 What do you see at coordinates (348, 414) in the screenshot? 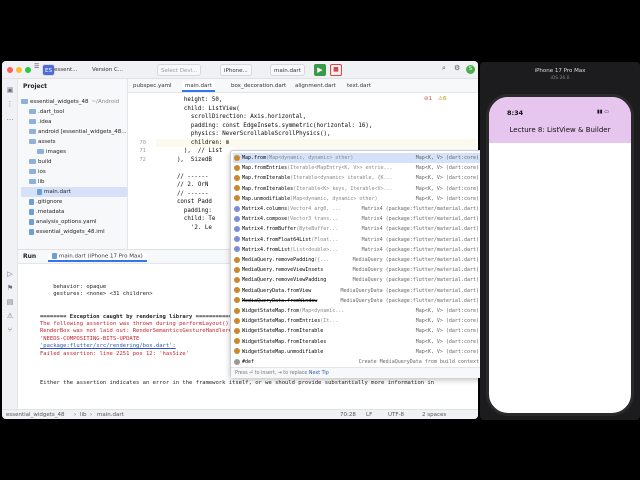
I see `cursor-position: 70:28` at bounding box center [348, 414].